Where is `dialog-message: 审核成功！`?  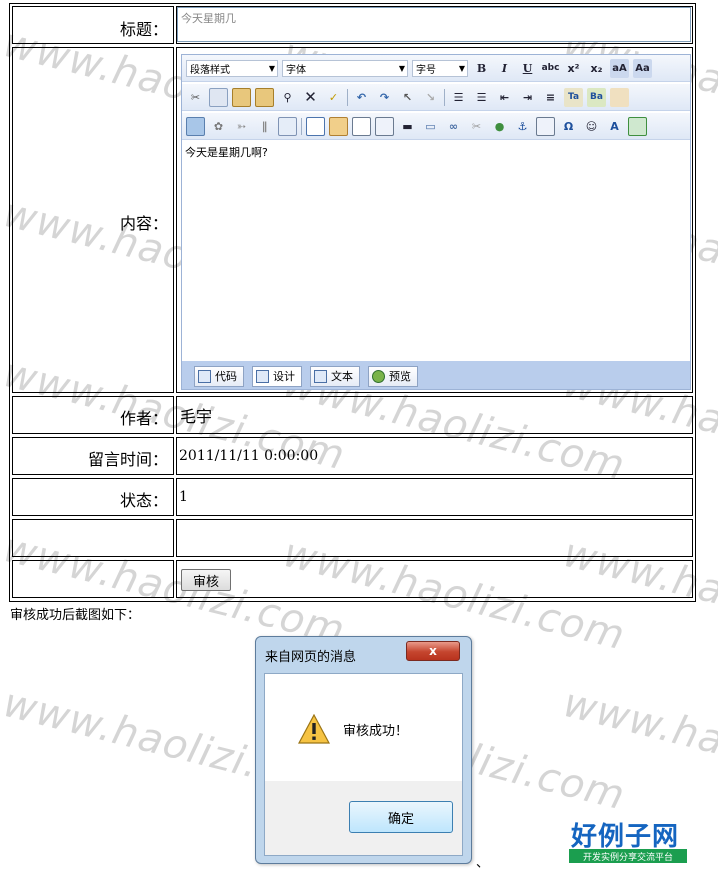 dialog-message: 审核成功！ is located at coordinates (376, 731).